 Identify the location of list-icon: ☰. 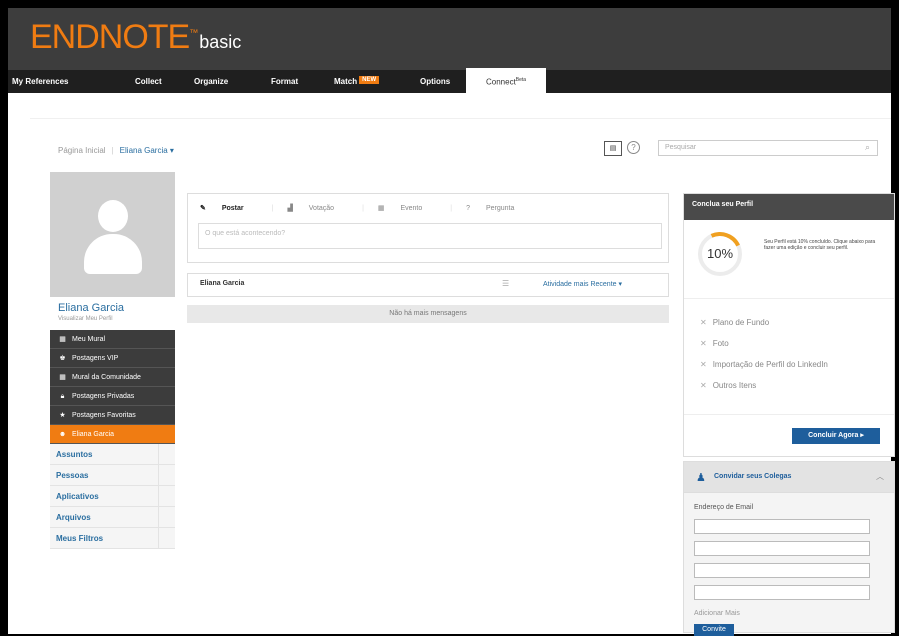
(505, 283).